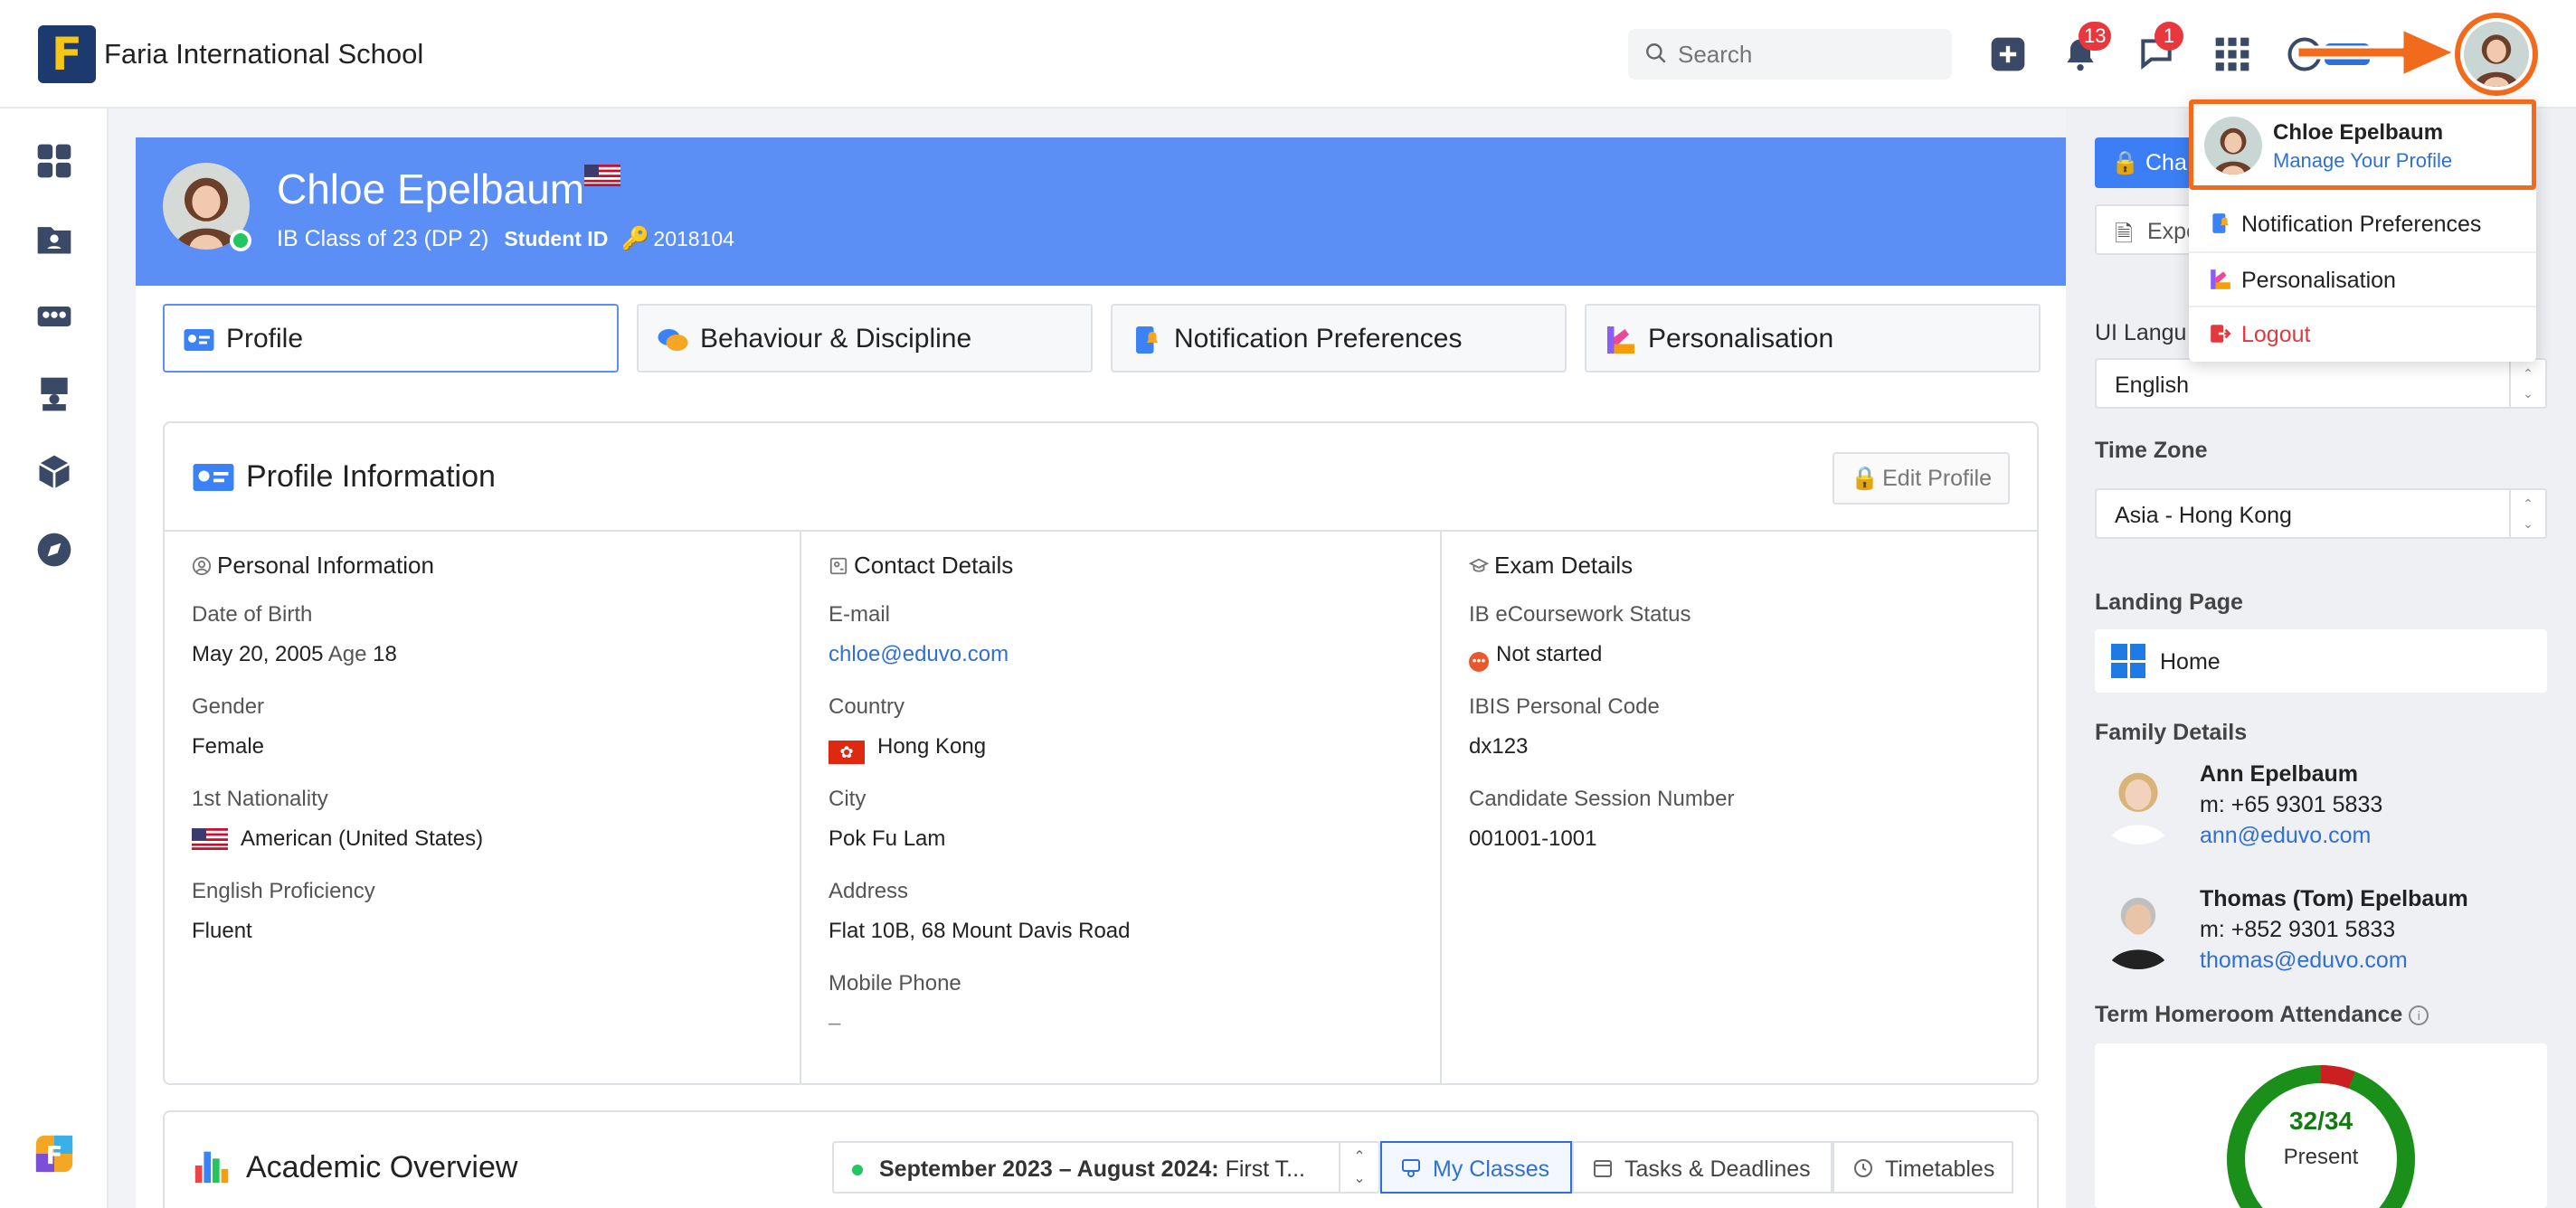 The height and width of the screenshot is (1208, 2576). I want to click on parent-email-link: ann@eduvo.com, so click(2285, 836).